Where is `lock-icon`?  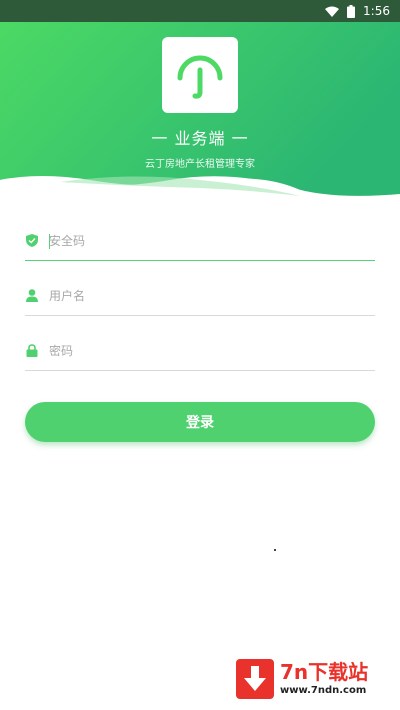
lock-icon is located at coordinates (32, 351).